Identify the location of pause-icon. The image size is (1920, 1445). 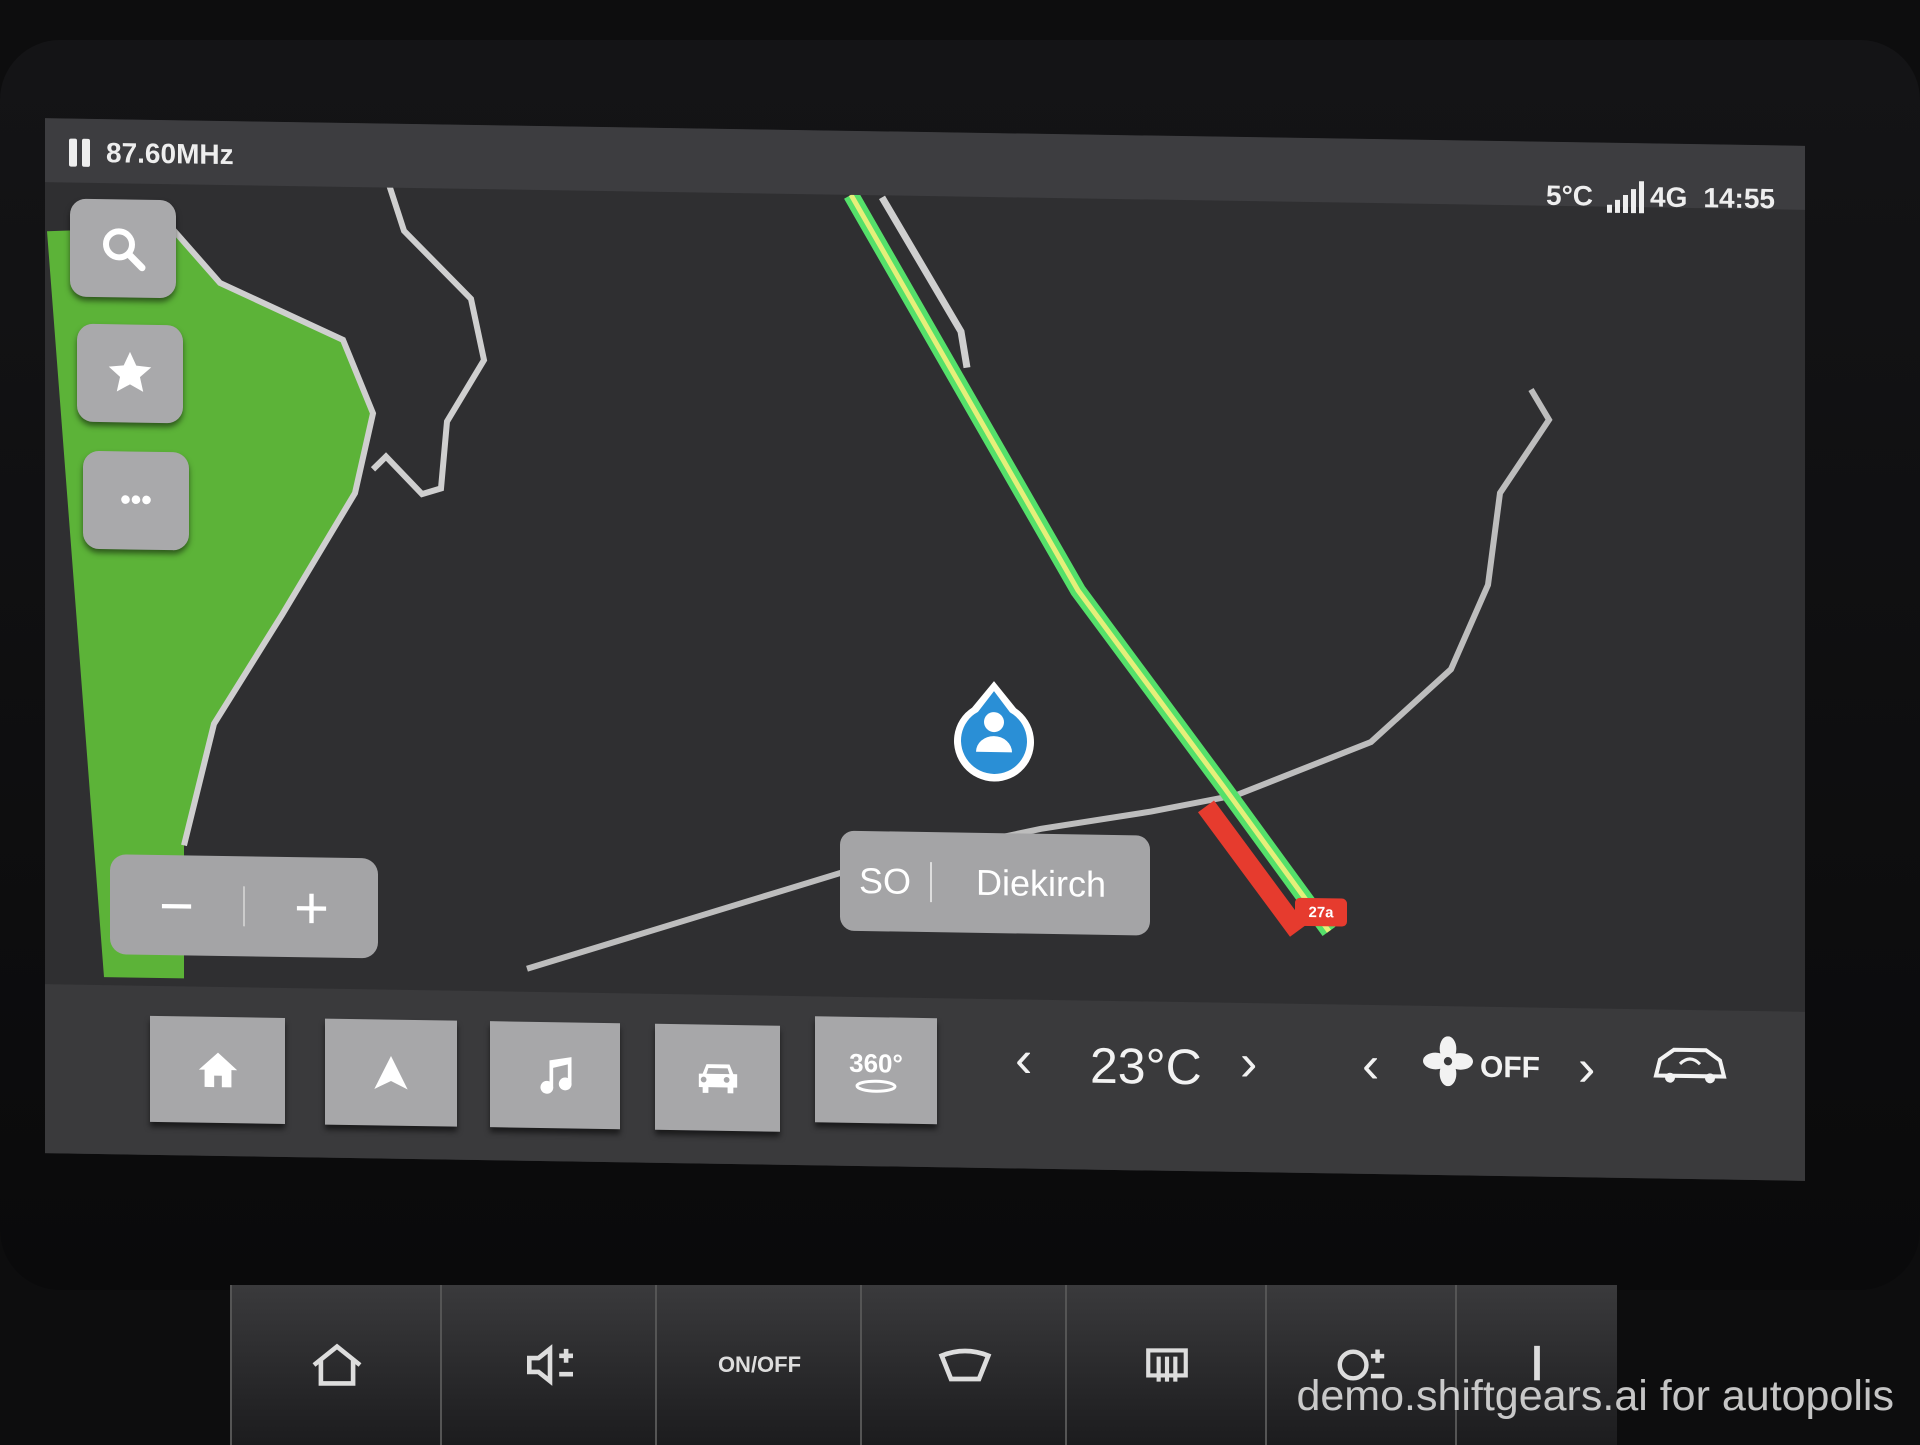
(79, 152).